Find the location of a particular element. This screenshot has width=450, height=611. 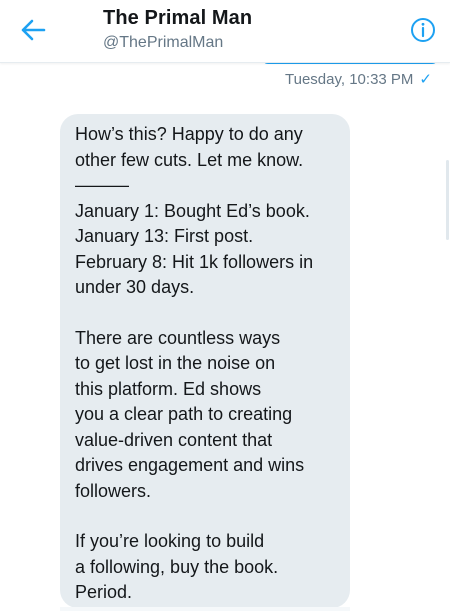

next-message-edge is located at coordinates (205, 609).